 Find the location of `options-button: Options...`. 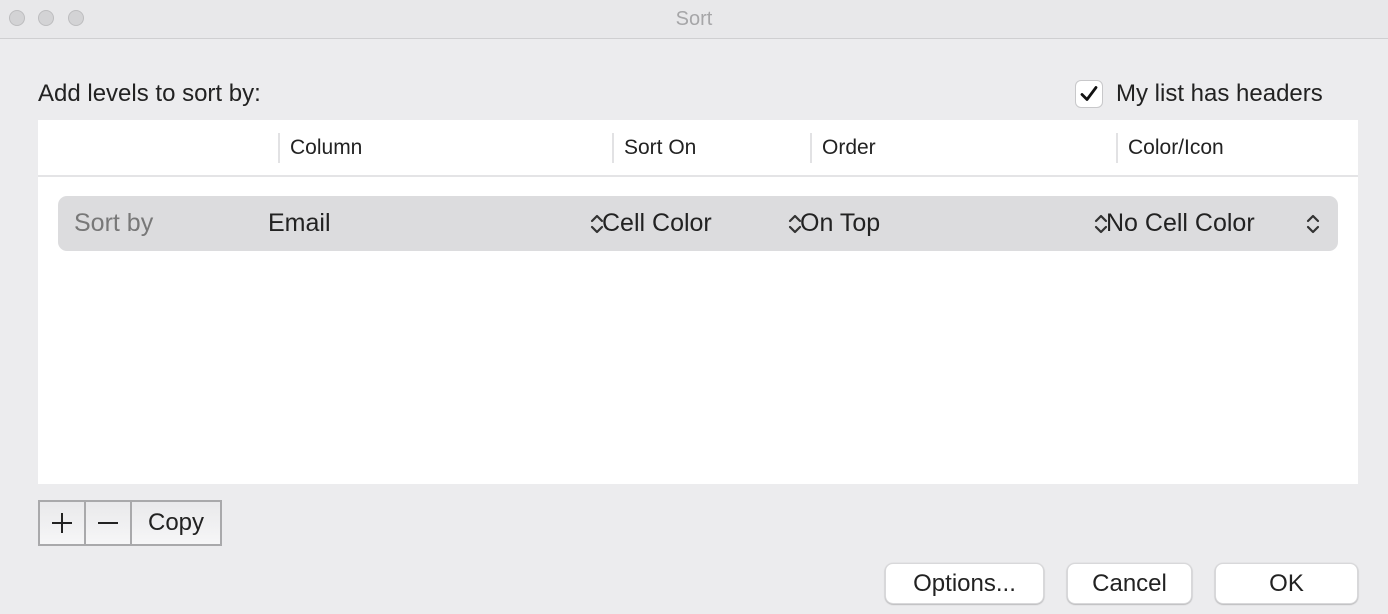

options-button: Options... is located at coordinates (964, 583).